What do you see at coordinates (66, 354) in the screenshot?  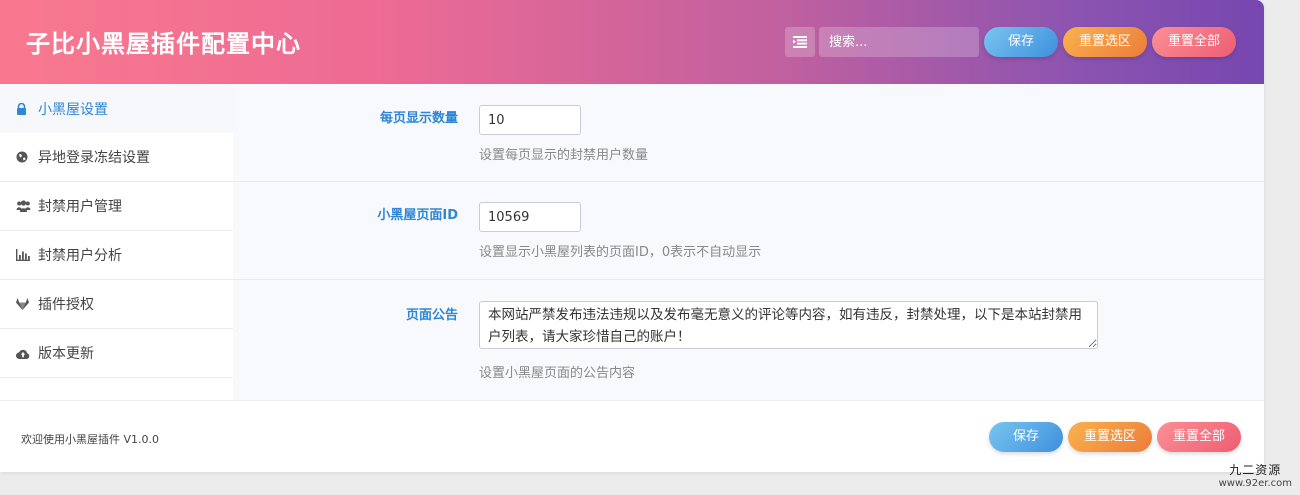 I see `sidebar-item-label: 版本更新` at bounding box center [66, 354].